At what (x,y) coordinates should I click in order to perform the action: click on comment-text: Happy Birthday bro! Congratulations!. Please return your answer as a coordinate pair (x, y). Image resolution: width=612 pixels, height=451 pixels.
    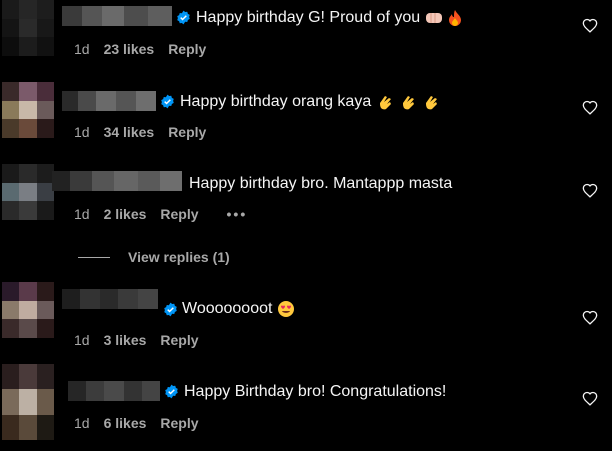
    Looking at the image, I should click on (315, 392).